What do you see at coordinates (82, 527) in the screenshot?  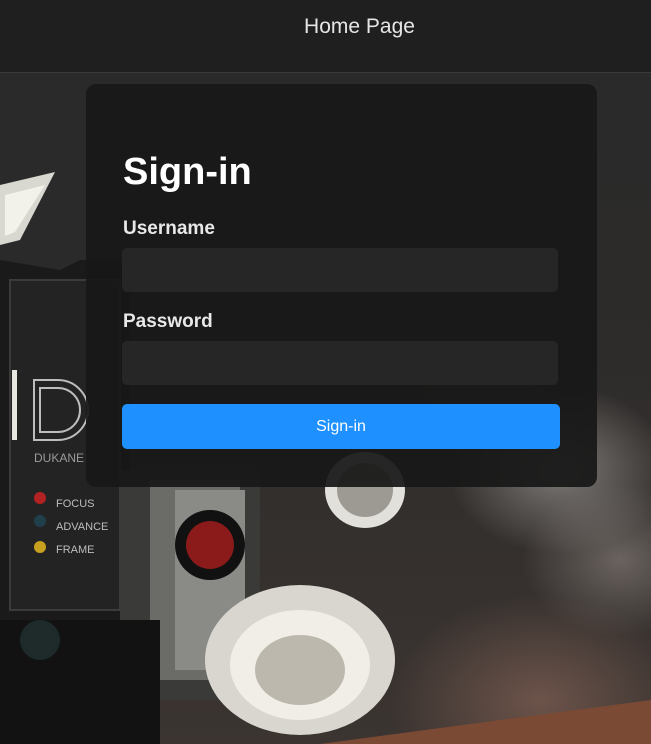 I see `projector-control-advance: ADVANCE` at bounding box center [82, 527].